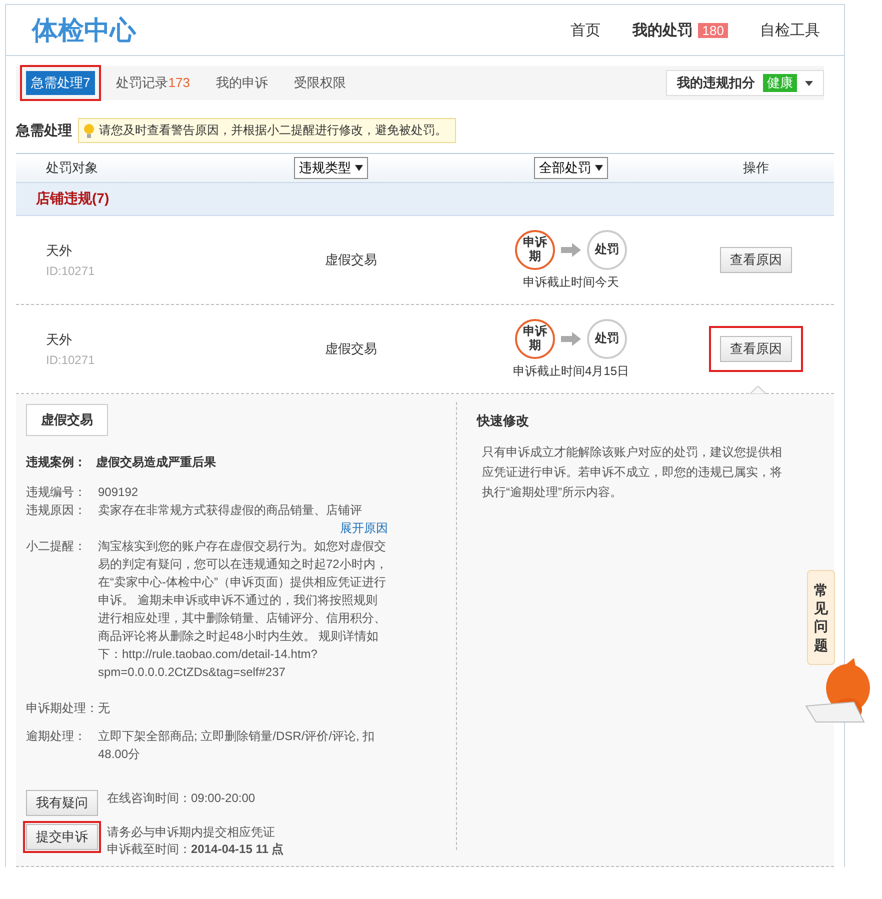  I want to click on site-logo: 体检中心, so click(84, 30).